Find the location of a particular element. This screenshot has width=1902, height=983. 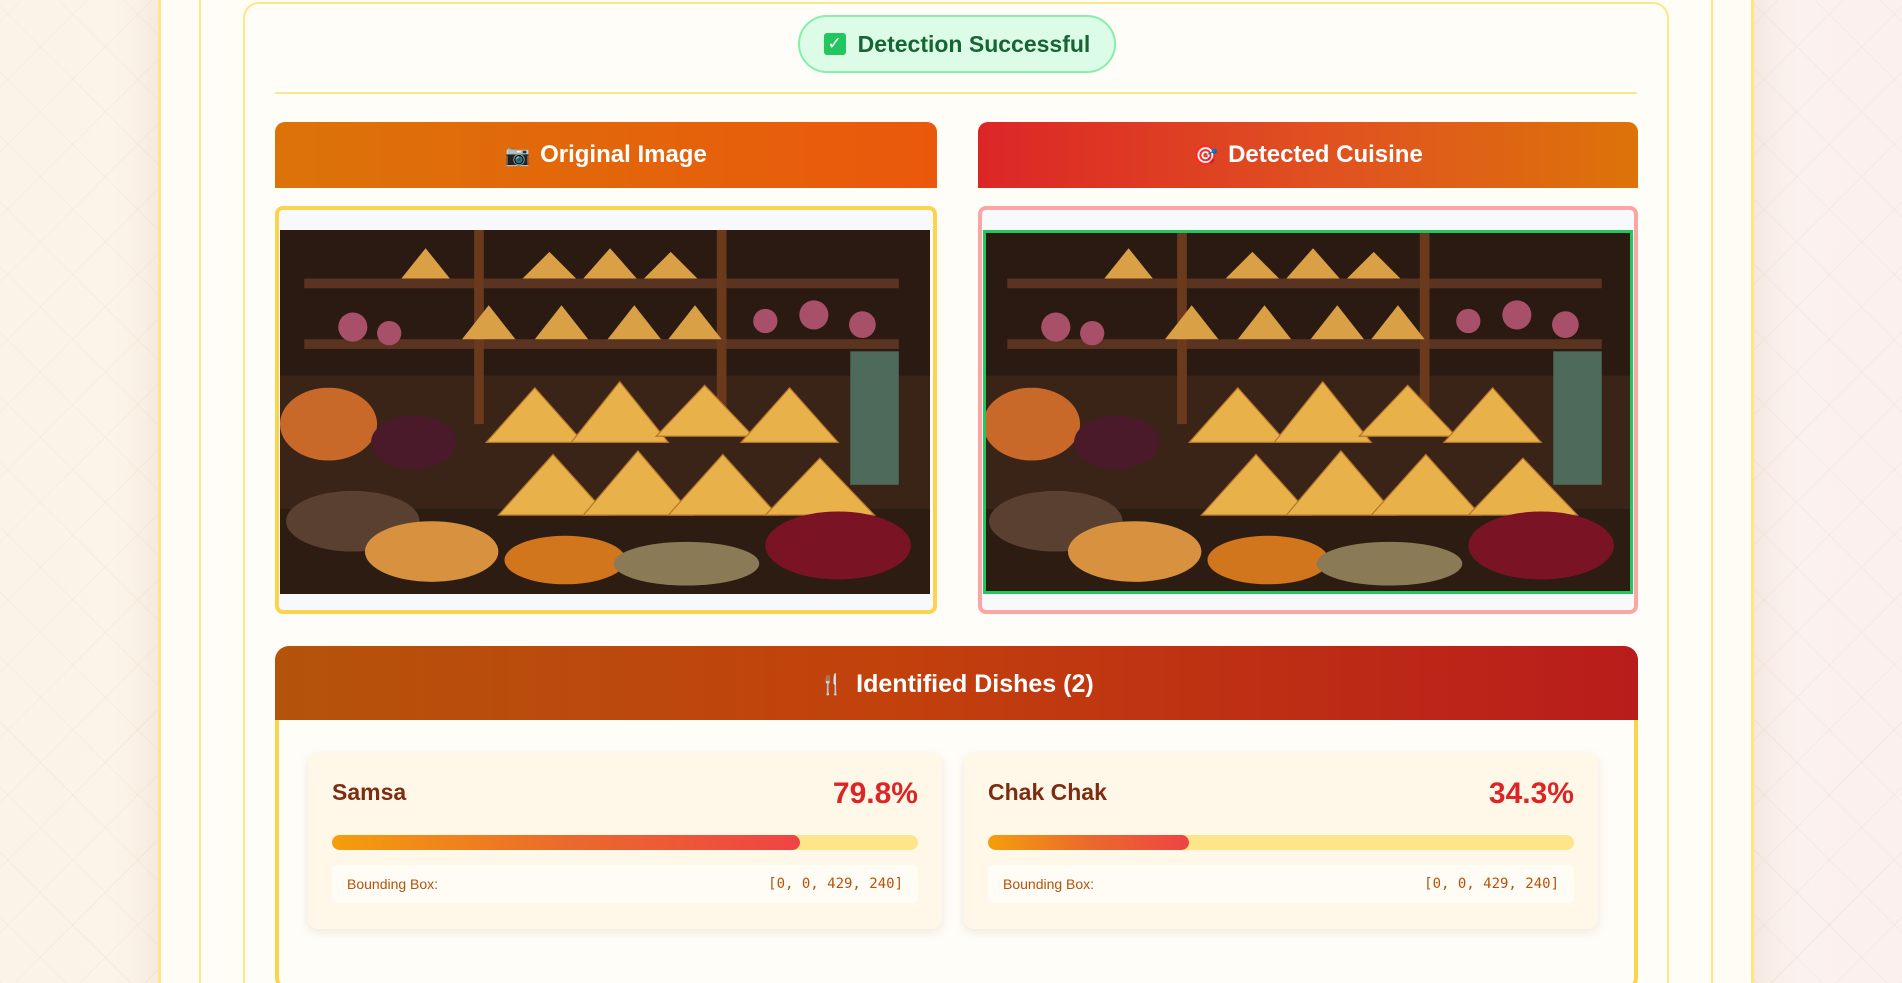

dish-confidence: 79.8% is located at coordinates (875, 793).